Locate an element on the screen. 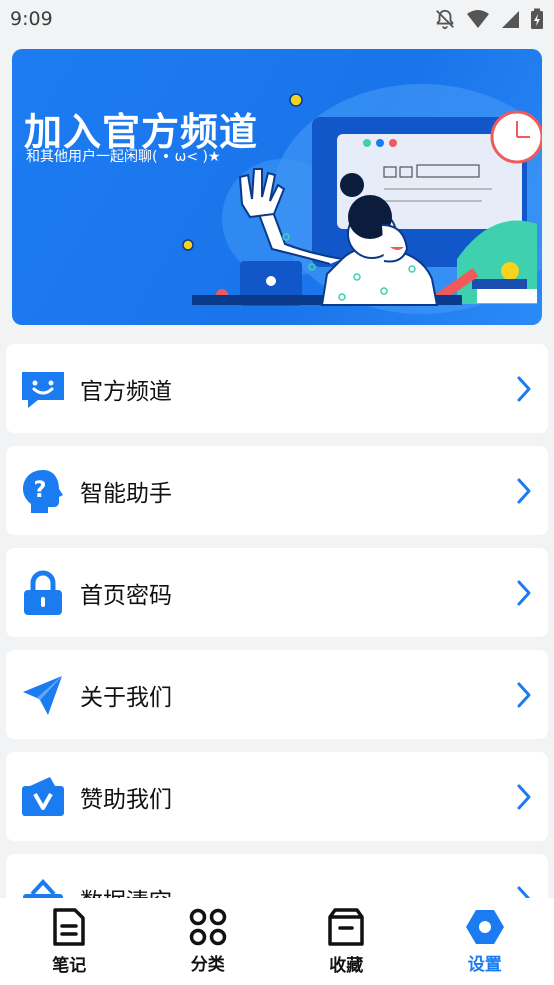  menu-item-label: 官方频道 is located at coordinates (126, 391).